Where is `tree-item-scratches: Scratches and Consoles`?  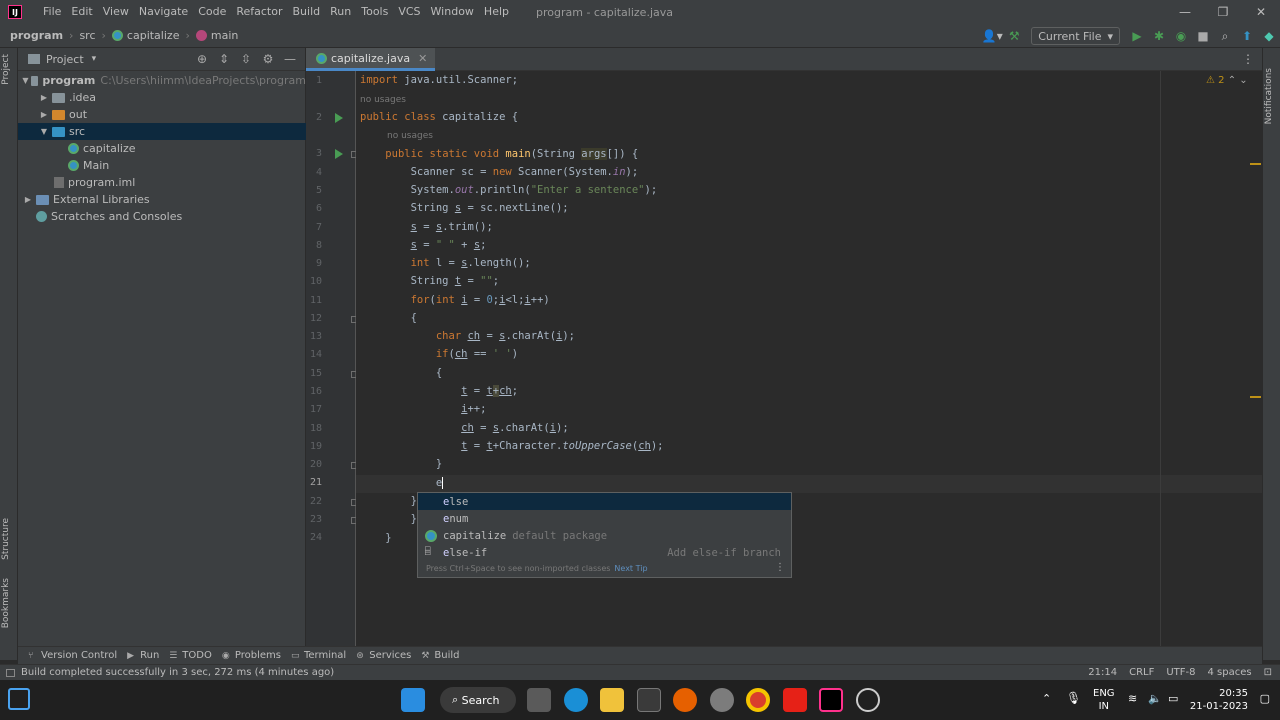 tree-item-scratches: Scratches and Consoles is located at coordinates (162, 216).